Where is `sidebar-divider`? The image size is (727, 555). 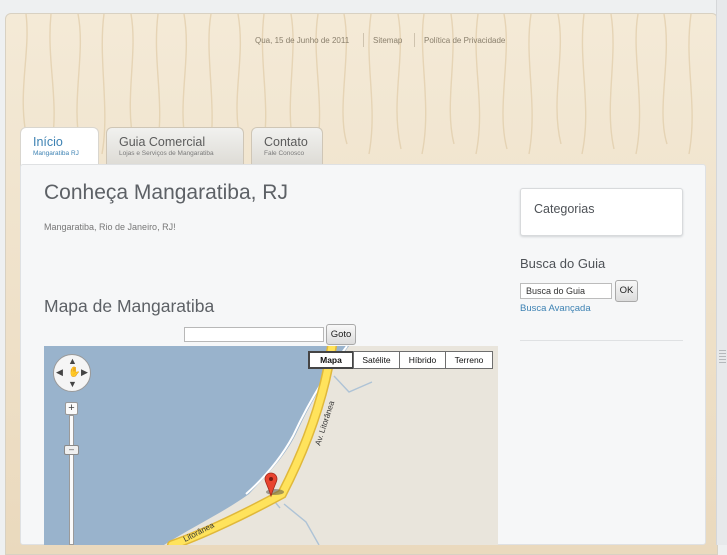
sidebar-divider is located at coordinates (601, 340).